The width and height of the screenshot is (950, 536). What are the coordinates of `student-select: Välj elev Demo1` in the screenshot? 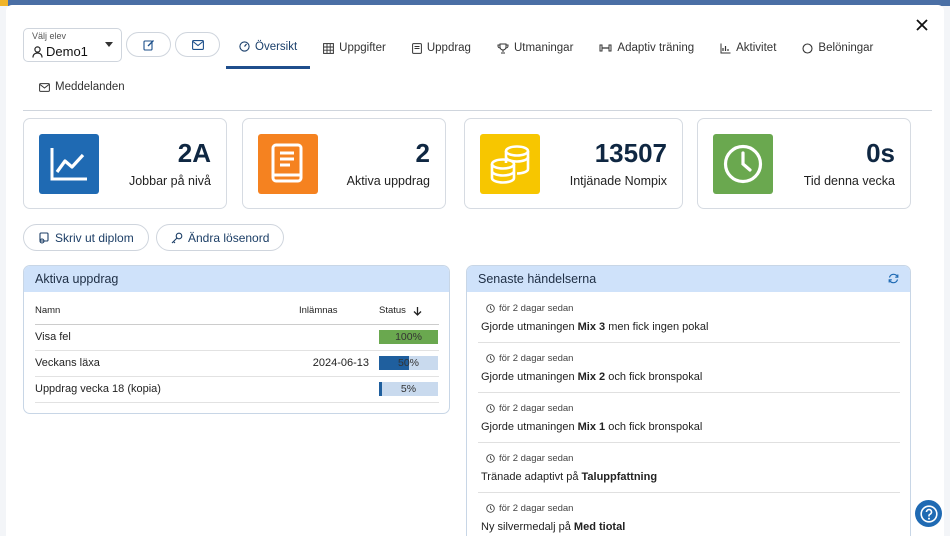 It's located at (72, 45).